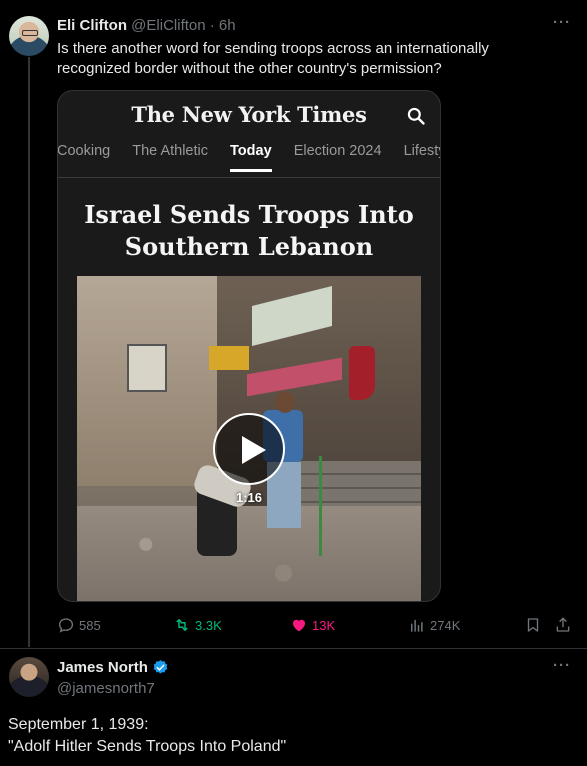 The image size is (587, 766). What do you see at coordinates (170, 151) in the screenshot?
I see `tab-the-athletic: The Athletic` at bounding box center [170, 151].